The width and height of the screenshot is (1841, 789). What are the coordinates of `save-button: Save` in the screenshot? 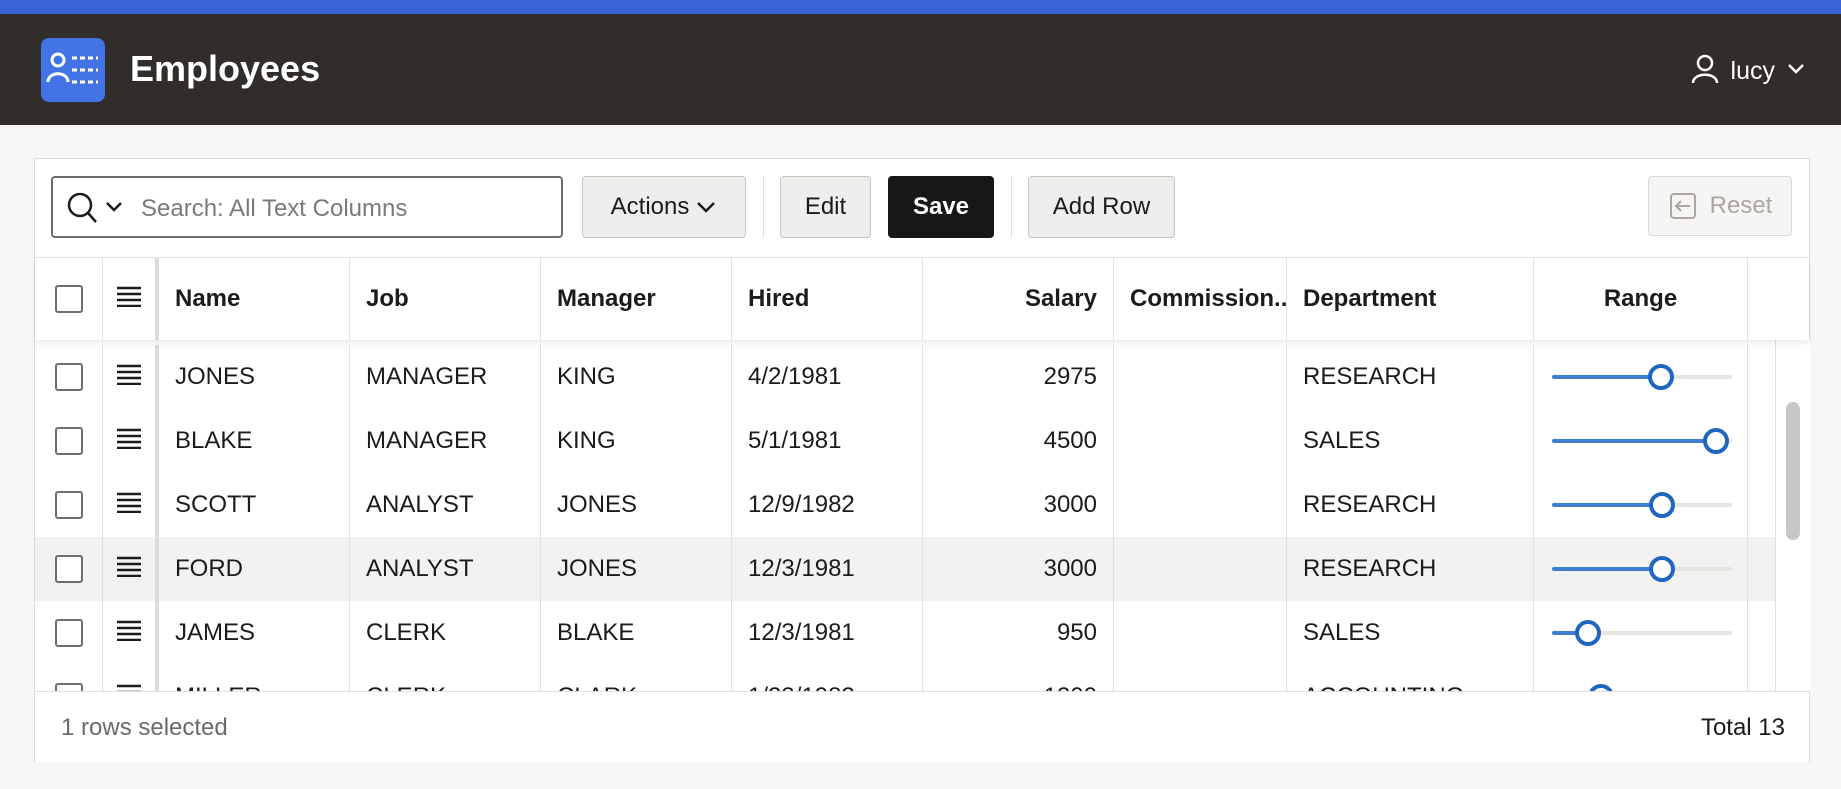 It's located at (941, 207).